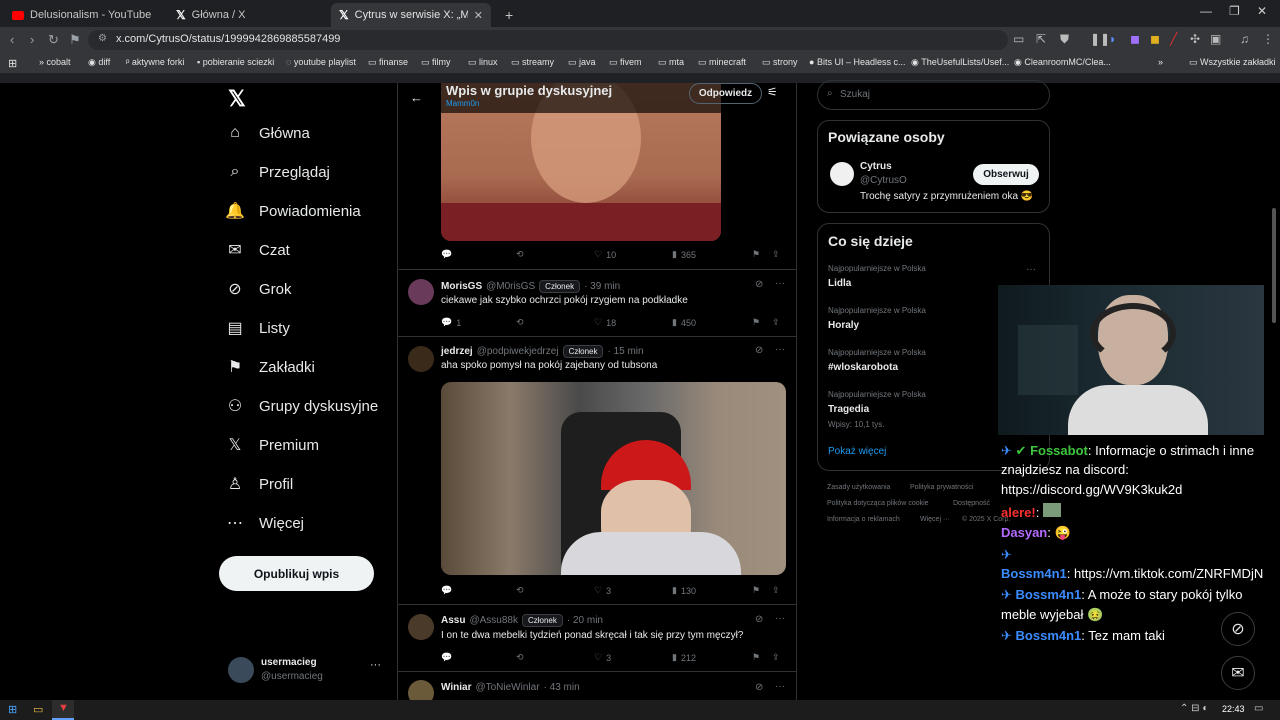  Describe the element at coordinates (272, 445) in the screenshot. I see `sidebar-item-premium: 𝕏 Premium` at that location.